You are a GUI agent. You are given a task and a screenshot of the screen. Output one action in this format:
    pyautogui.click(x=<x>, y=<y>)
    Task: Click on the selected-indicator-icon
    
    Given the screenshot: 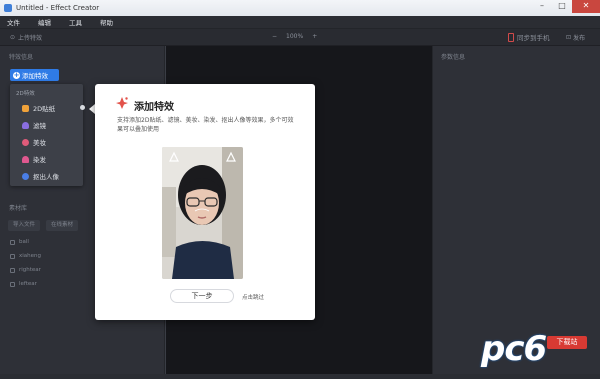 What is the action you would take?
    pyautogui.click(x=82, y=107)
    